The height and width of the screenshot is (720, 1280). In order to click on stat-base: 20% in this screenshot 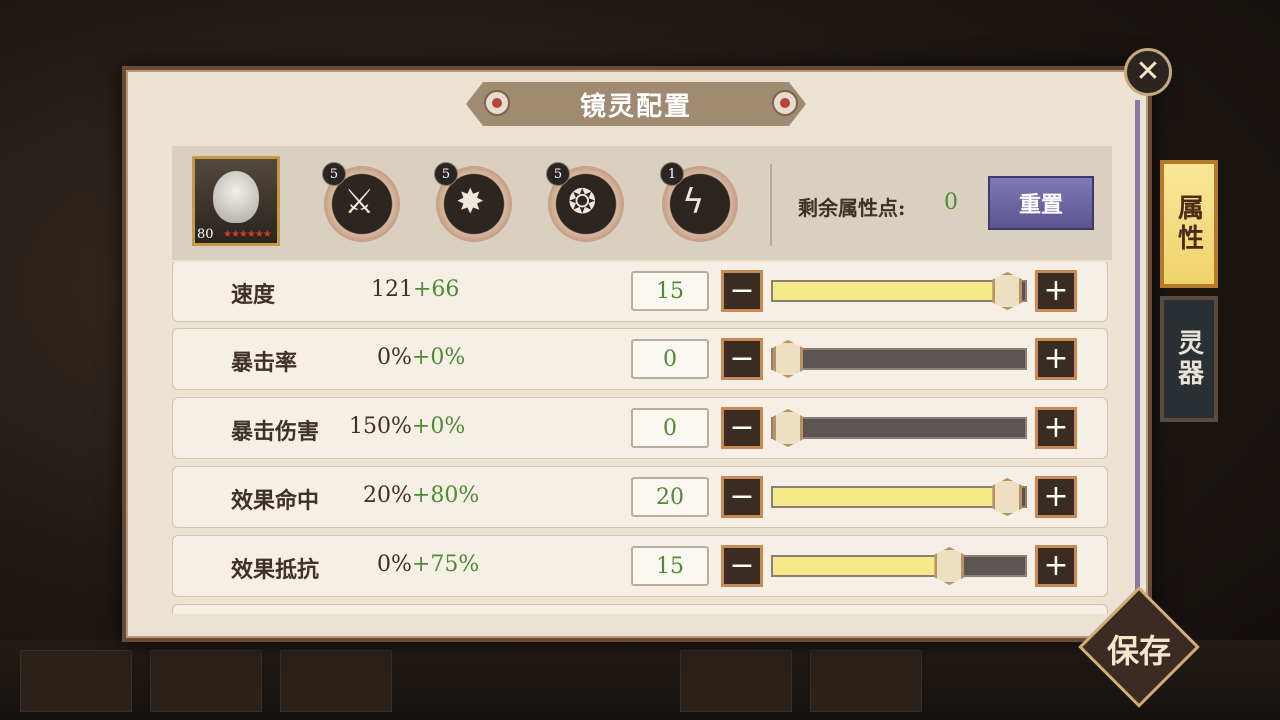, I will do `click(387, 495)`.